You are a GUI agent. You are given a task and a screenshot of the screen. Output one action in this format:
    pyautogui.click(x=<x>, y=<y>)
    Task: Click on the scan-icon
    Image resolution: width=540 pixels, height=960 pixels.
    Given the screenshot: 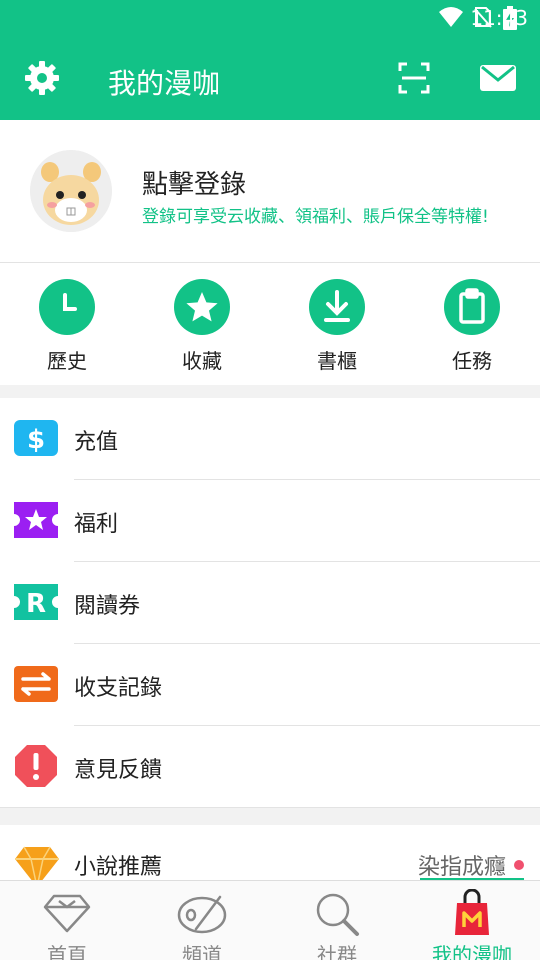 What is the action you would take?
    pyautogui.click(x=414, y=78)
    